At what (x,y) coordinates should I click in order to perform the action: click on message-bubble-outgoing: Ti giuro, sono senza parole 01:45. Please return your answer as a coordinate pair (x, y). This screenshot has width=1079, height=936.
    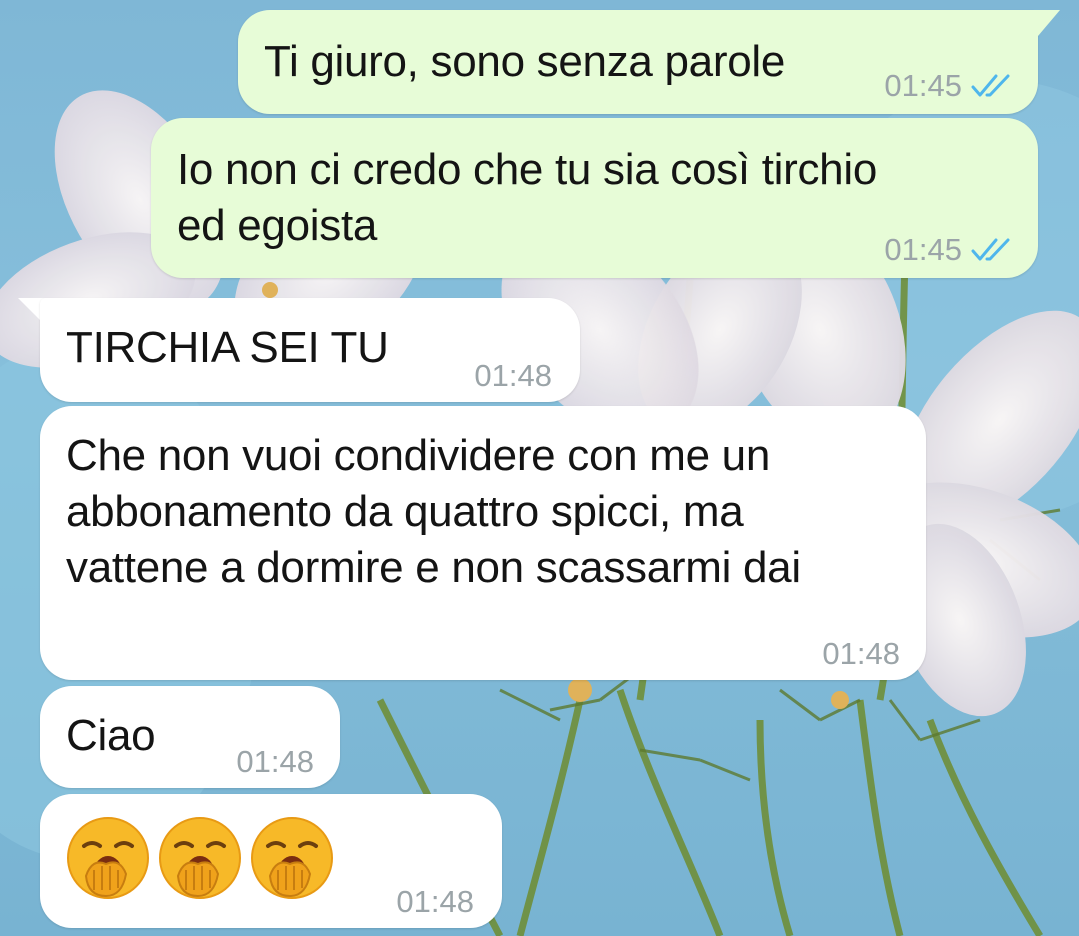
    Looking at the image, I should click on (638, 62).